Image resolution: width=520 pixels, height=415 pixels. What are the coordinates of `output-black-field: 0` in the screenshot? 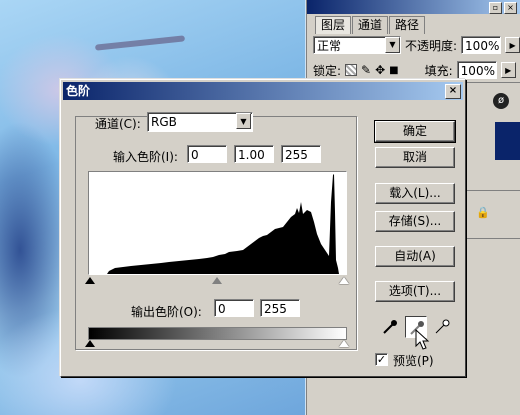 It's located at (234, 308).